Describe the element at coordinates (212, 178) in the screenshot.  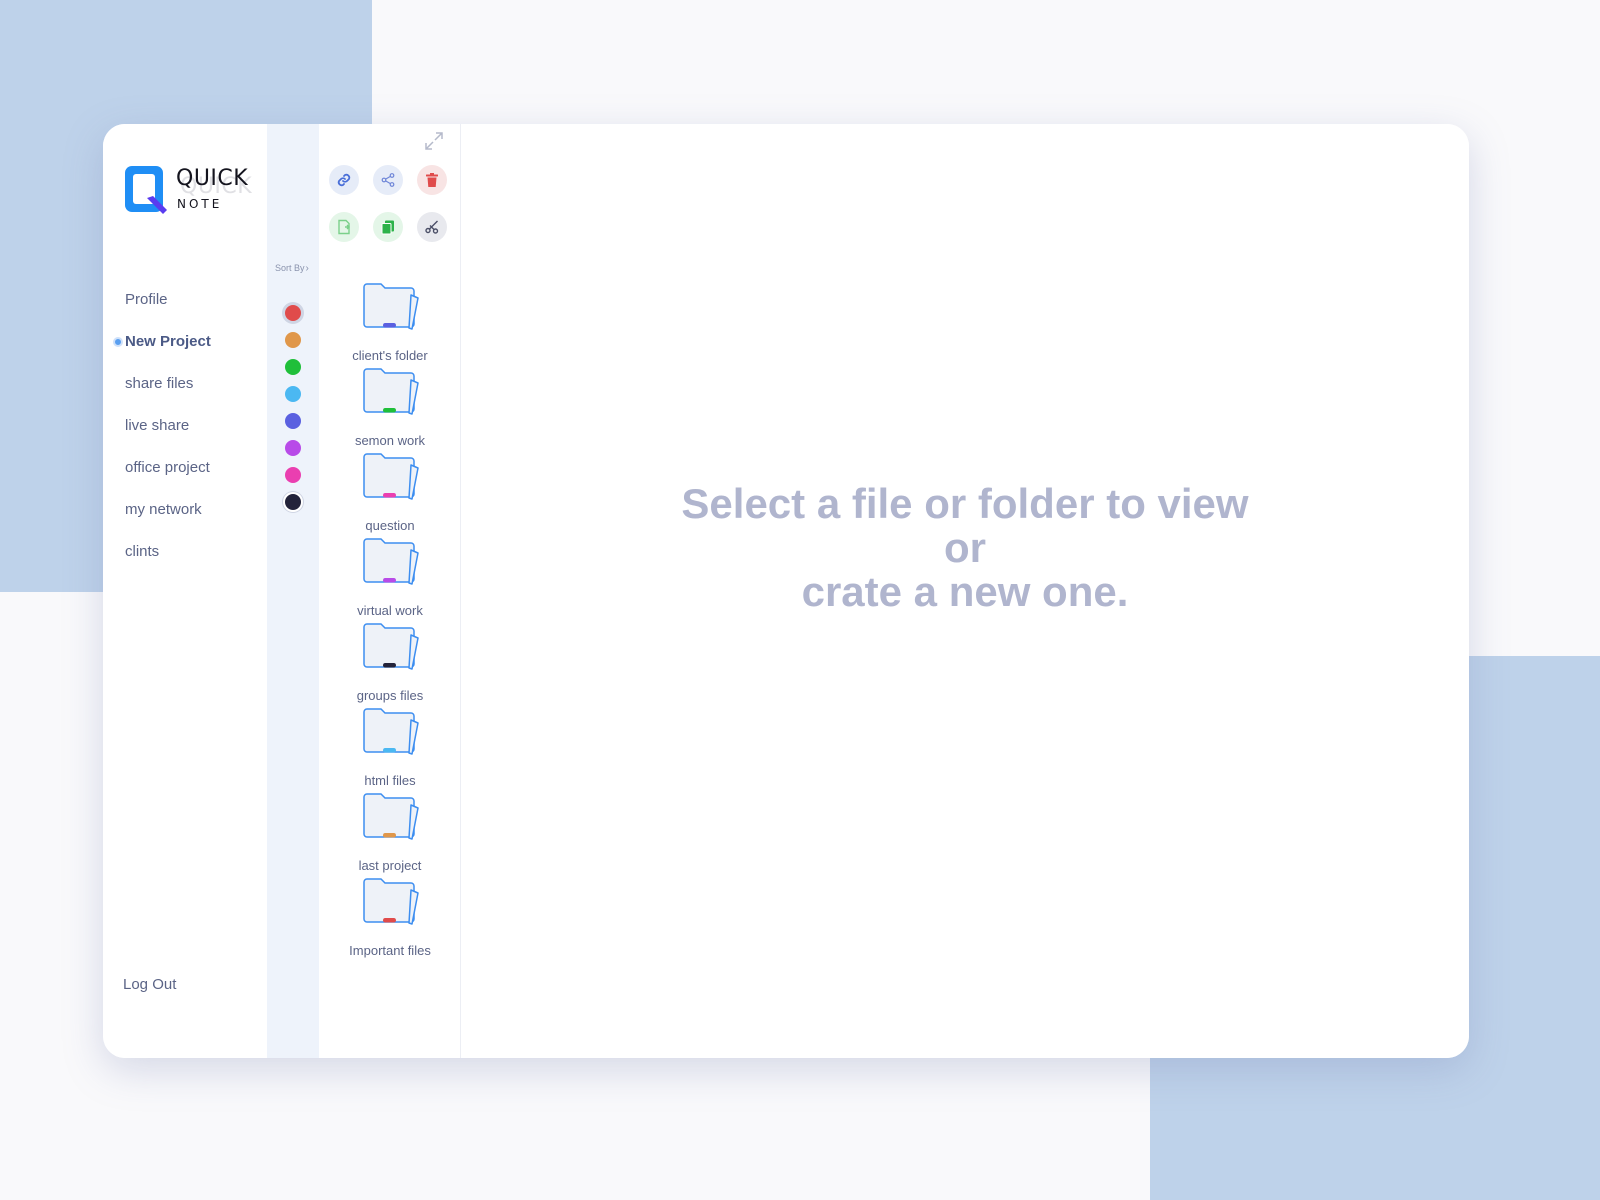
I see `logo-title: QUICK` at that location.